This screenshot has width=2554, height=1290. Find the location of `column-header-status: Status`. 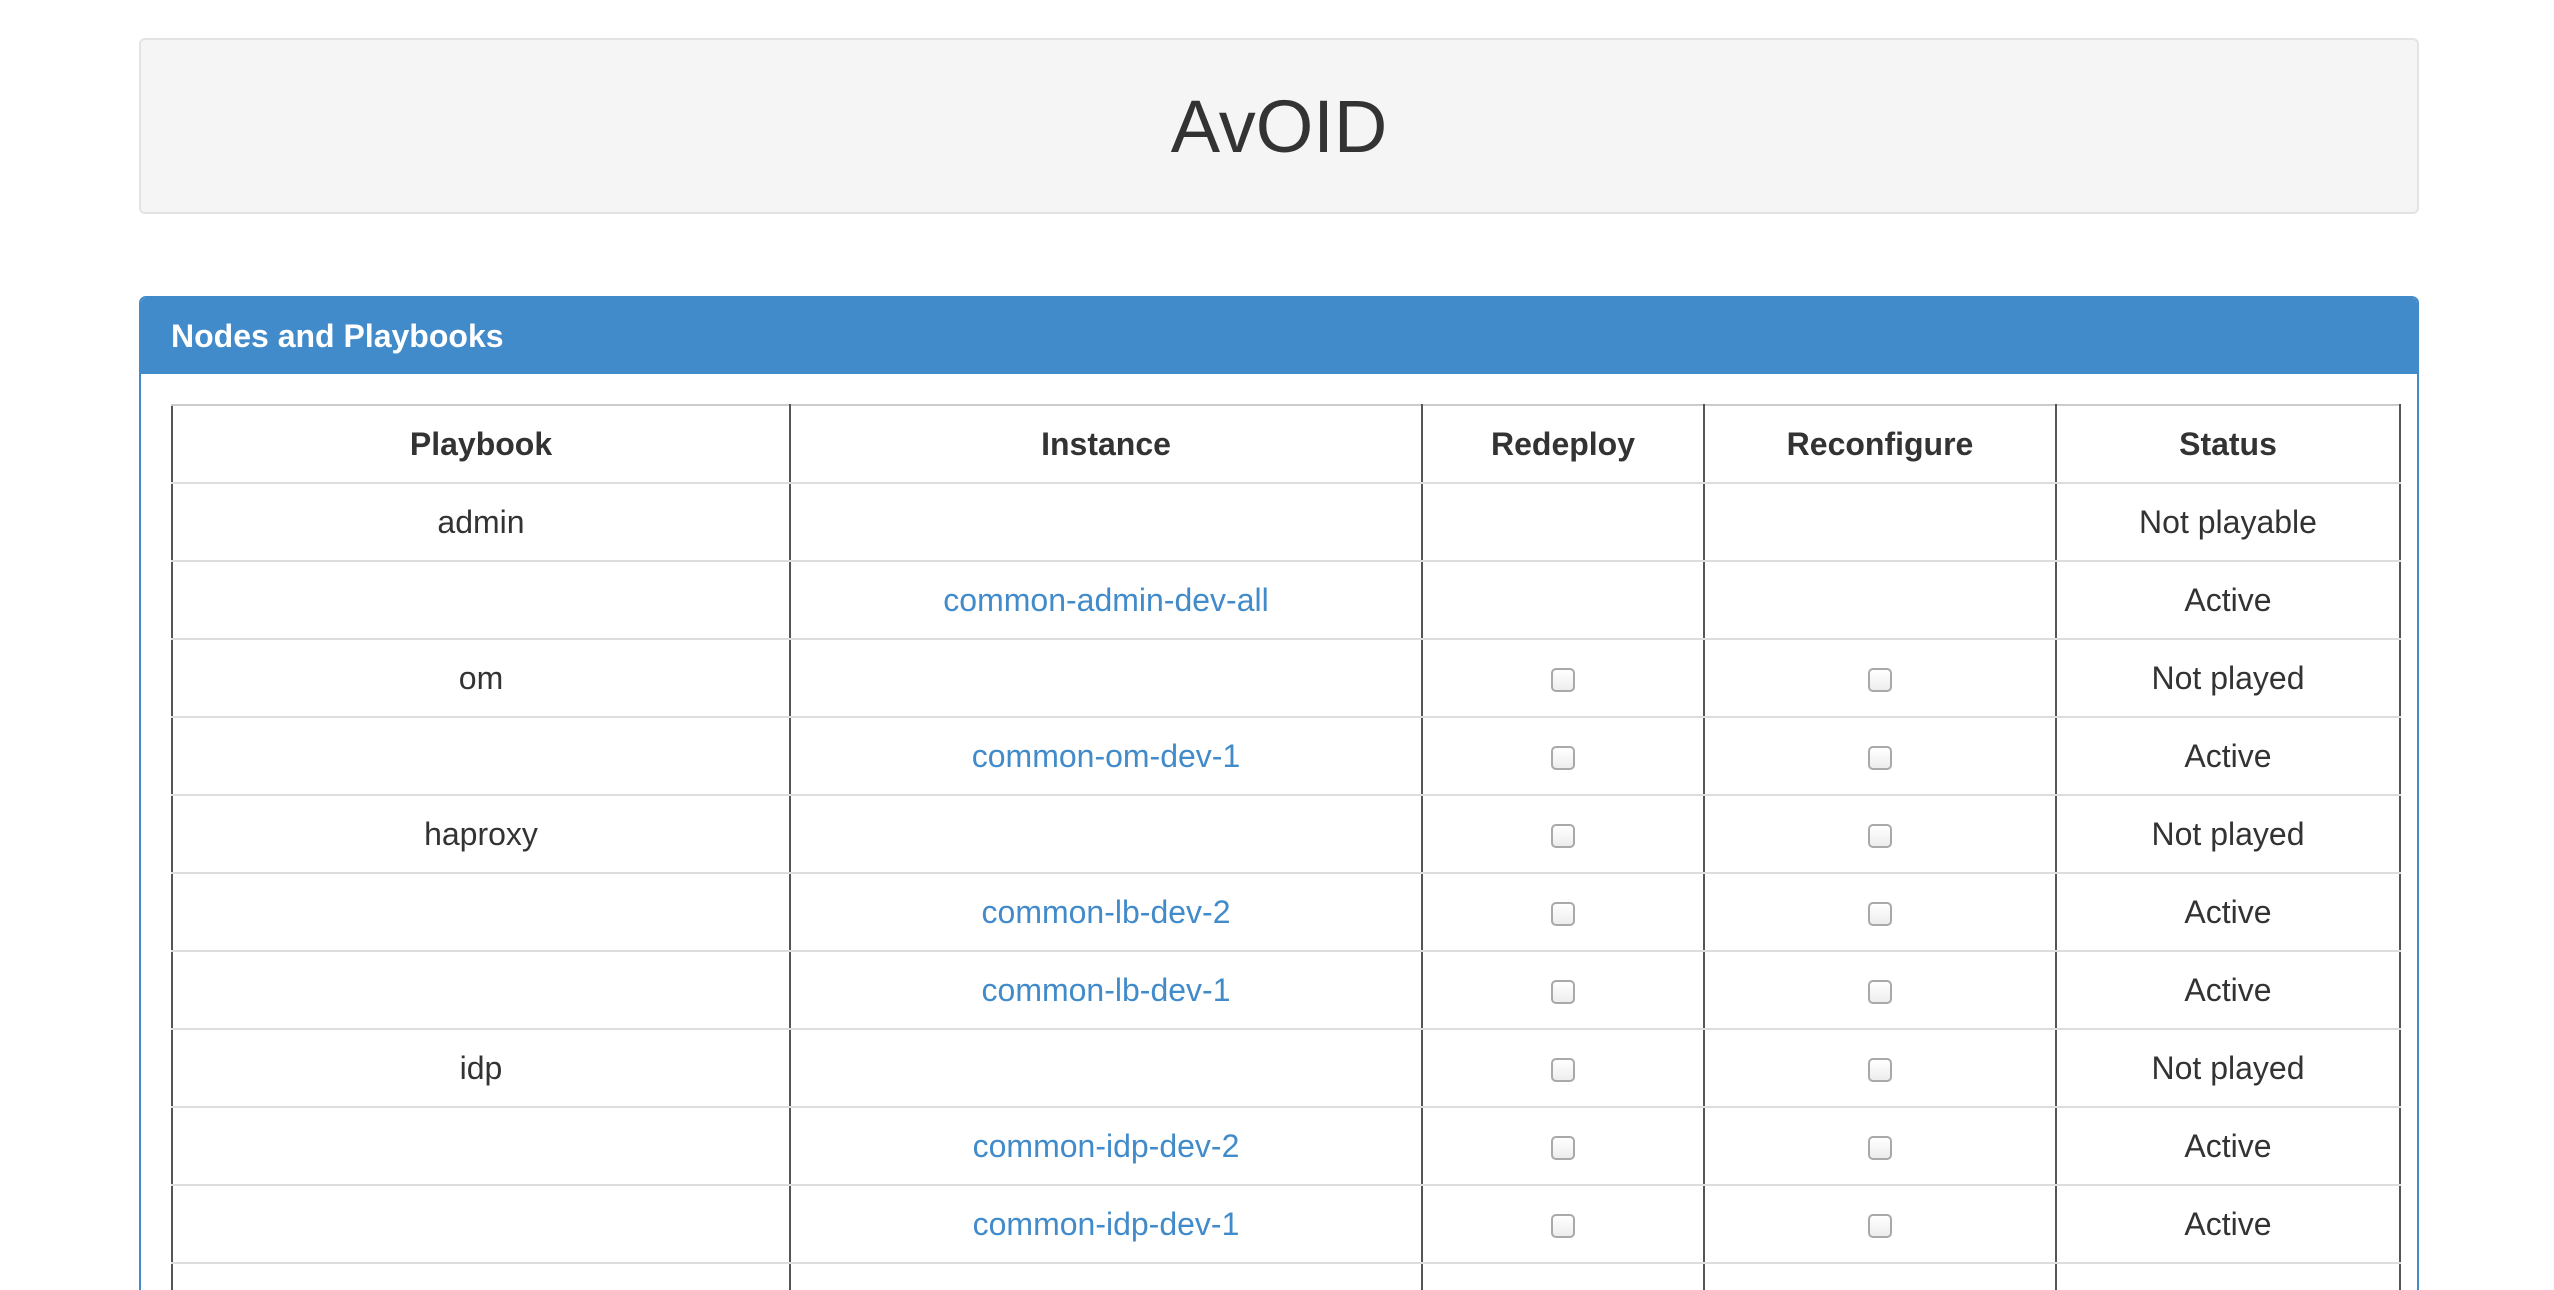

column-header-status: Status is located at coordinates (2228, 444).